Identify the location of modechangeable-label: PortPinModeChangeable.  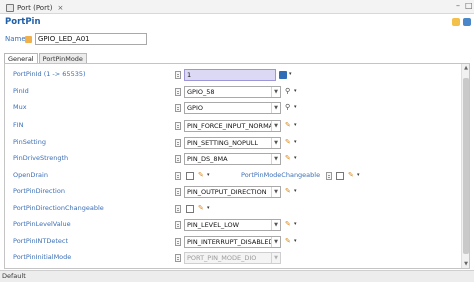
(281, 175).